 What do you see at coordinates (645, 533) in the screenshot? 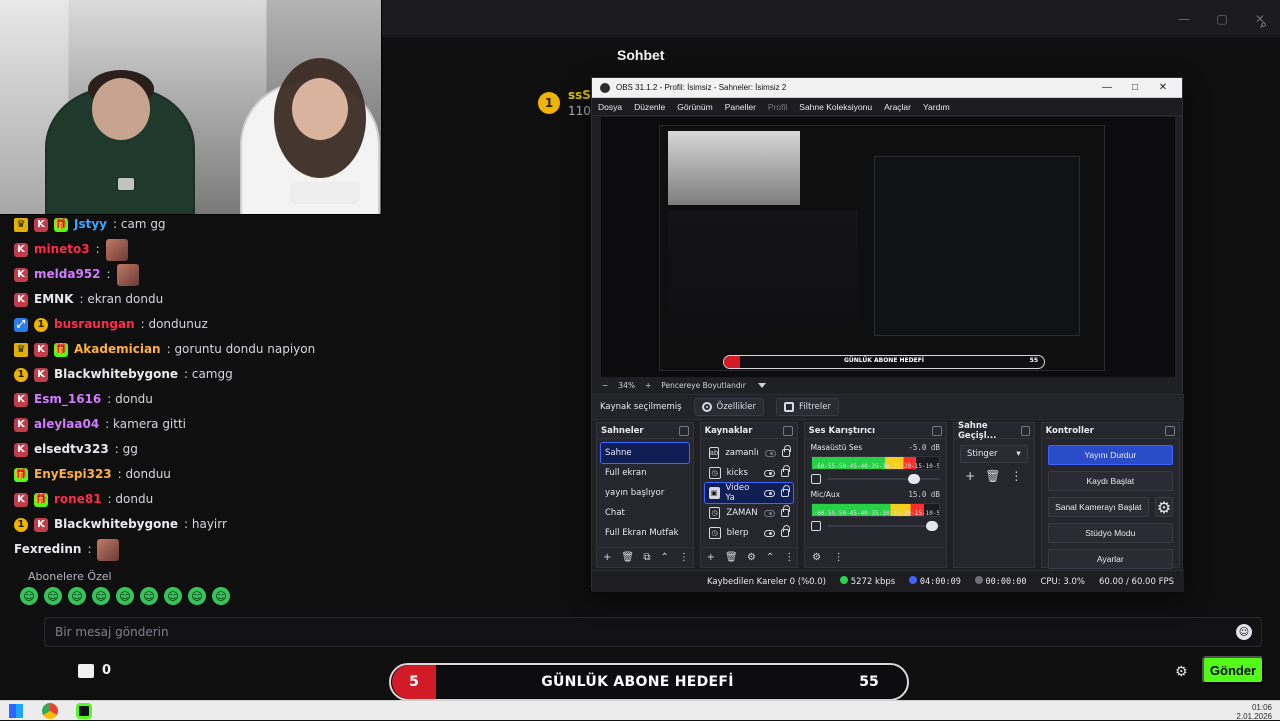
I see `scene-item: Full Ekran Mutfak` at bounding box center [645, 533].